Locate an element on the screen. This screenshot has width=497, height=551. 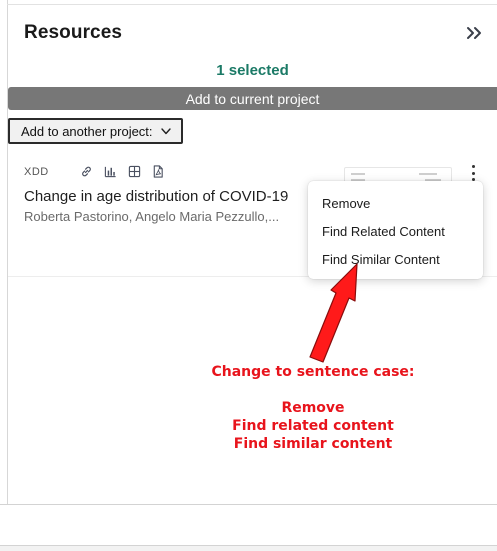
annotation-line-find-similar: Find similar content is located at coordinates (313, 444).